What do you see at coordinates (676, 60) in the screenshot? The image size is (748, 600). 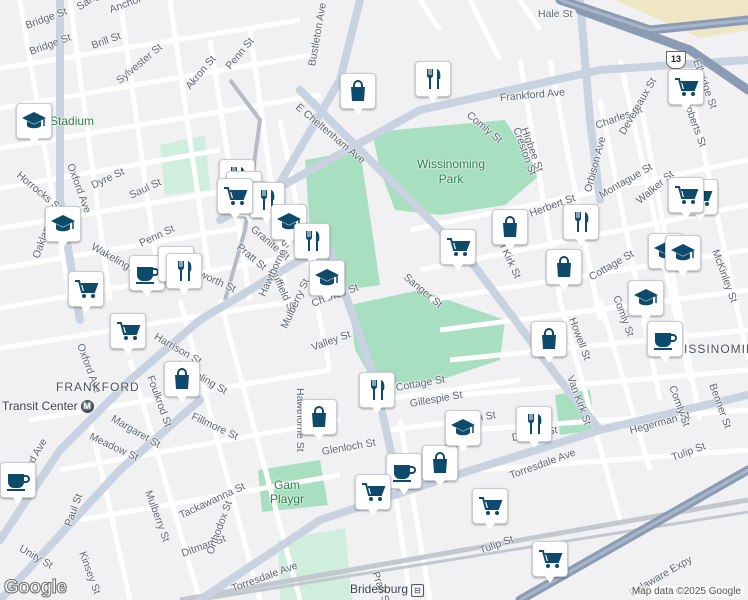 I see `route-13-shield: 13` at bounding box center [676, 60].